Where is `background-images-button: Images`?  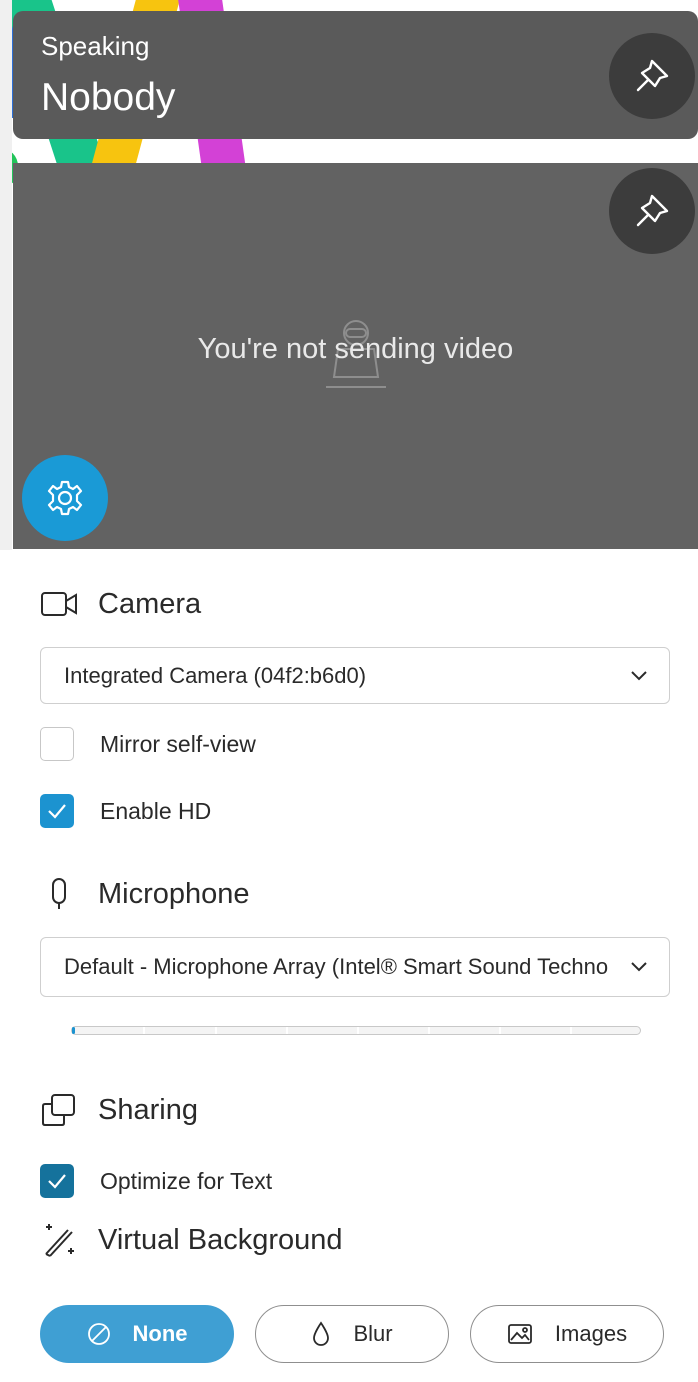 background-images-button: Images is located at coordinates (567, 1334).